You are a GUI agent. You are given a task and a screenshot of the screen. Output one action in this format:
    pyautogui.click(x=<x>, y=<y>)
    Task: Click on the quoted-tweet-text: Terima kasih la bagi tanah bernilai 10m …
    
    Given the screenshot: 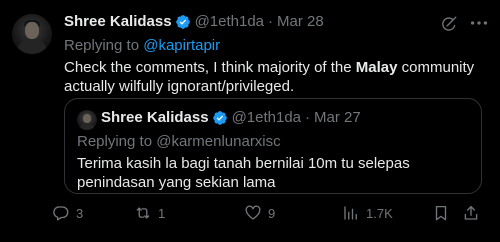 What is the action you would take?
    pyautogui.click(x=243, y=173)
    